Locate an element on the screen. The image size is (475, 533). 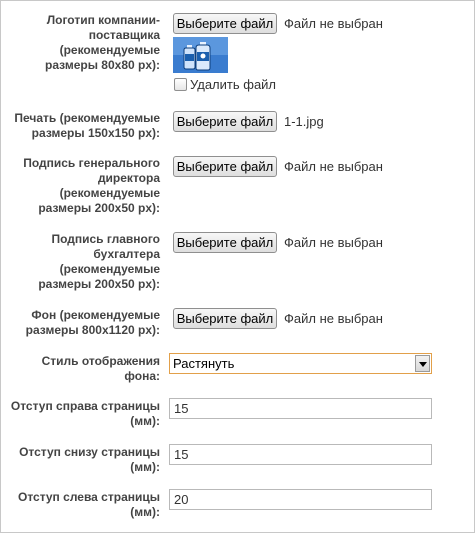
accountant-signature-choose-file-button: Выберите файл is located at coordinates (225, 242).